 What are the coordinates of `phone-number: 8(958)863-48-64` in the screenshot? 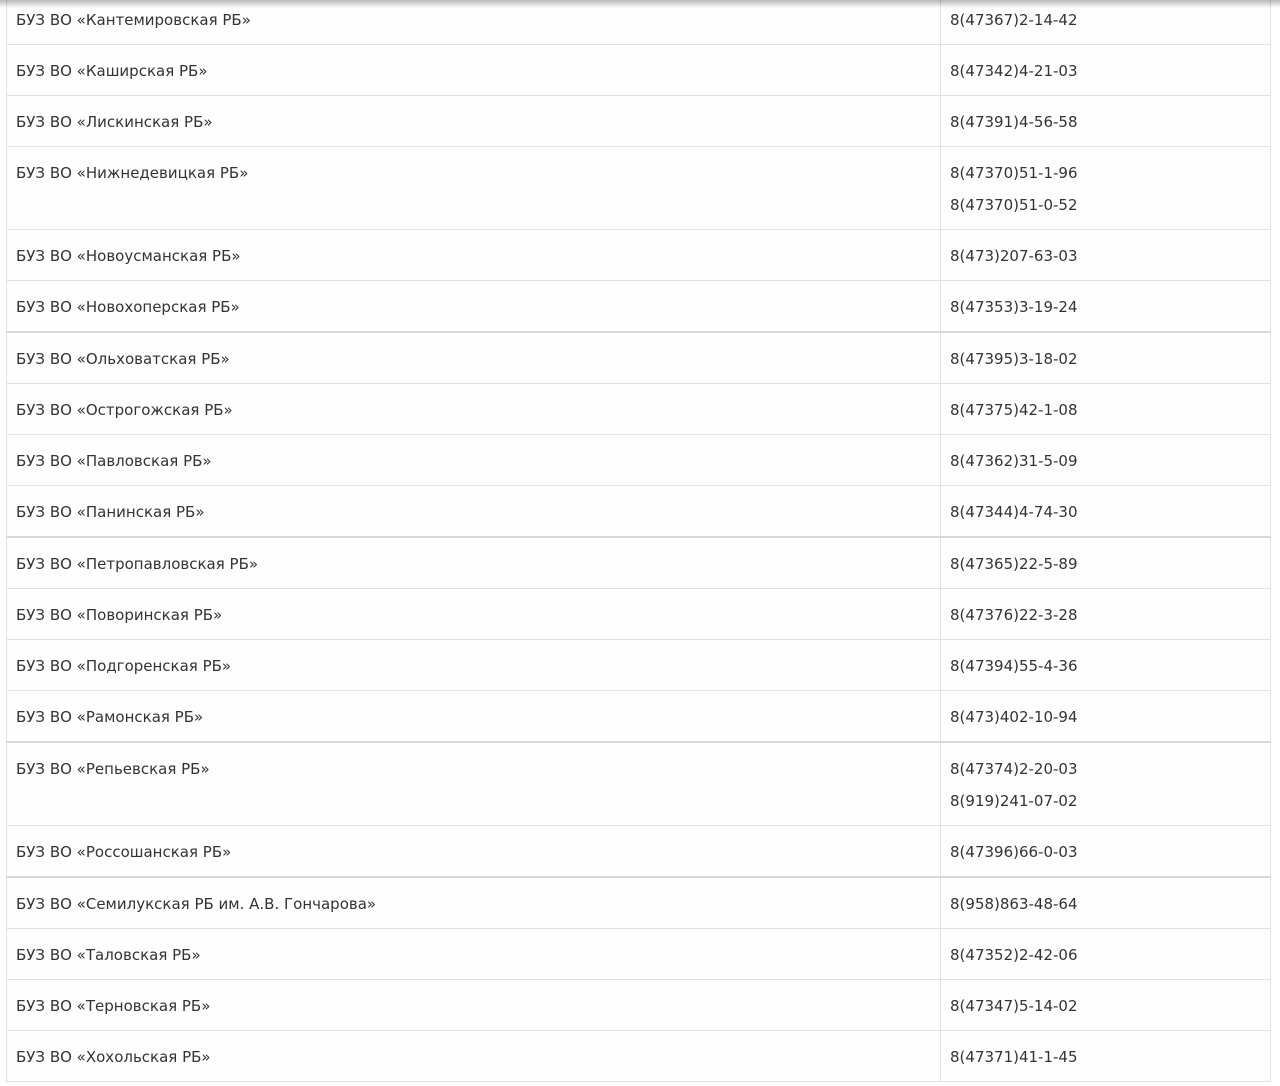 It's located at (1014, 904).